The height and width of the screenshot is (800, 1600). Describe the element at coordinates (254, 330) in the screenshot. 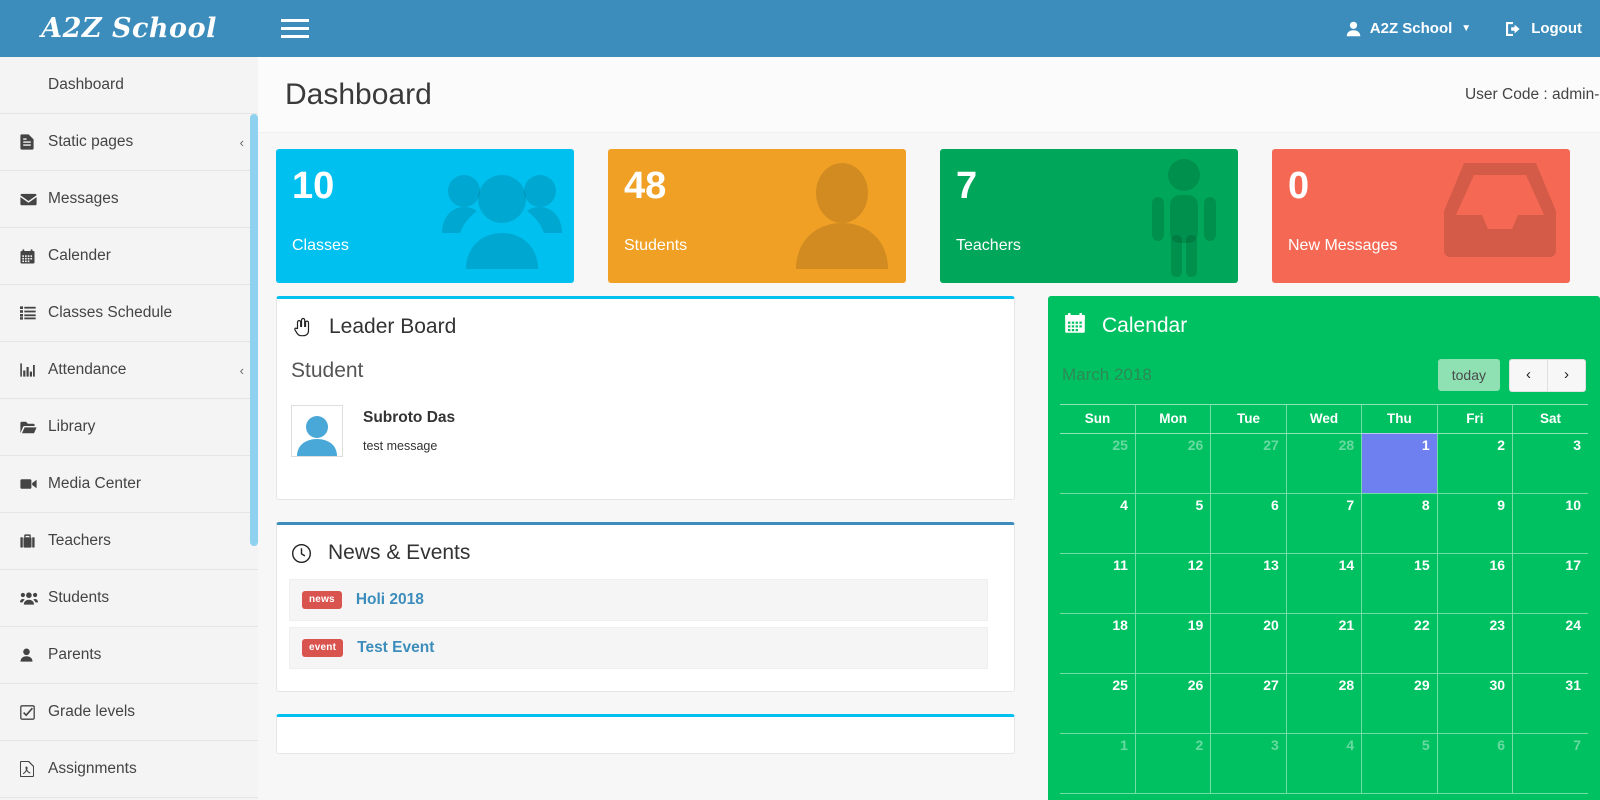

I see `sidebar-scrollbar-thumb` at that location.